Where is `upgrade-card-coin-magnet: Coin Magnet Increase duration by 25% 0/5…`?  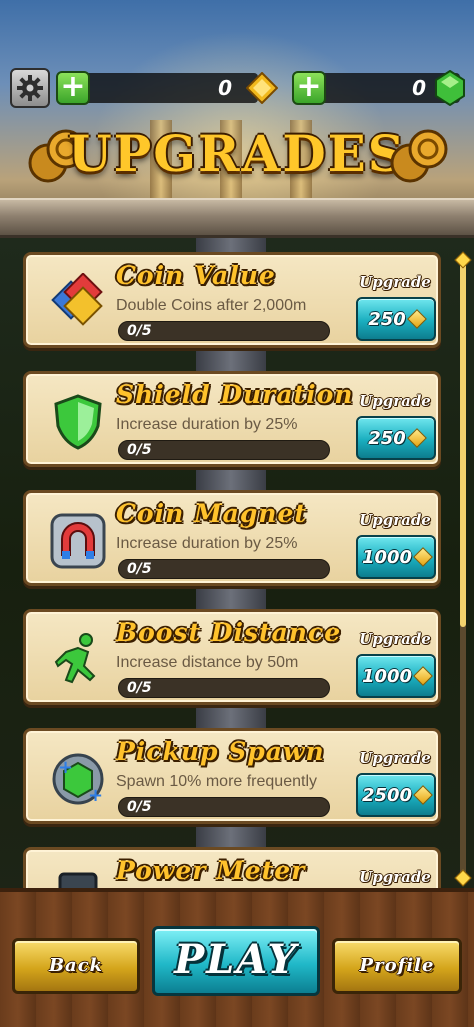
upgrade-card-coin-magnet: Coin Magnet Increase duration by 25% 0/5… is located at coordinates (232, 538).